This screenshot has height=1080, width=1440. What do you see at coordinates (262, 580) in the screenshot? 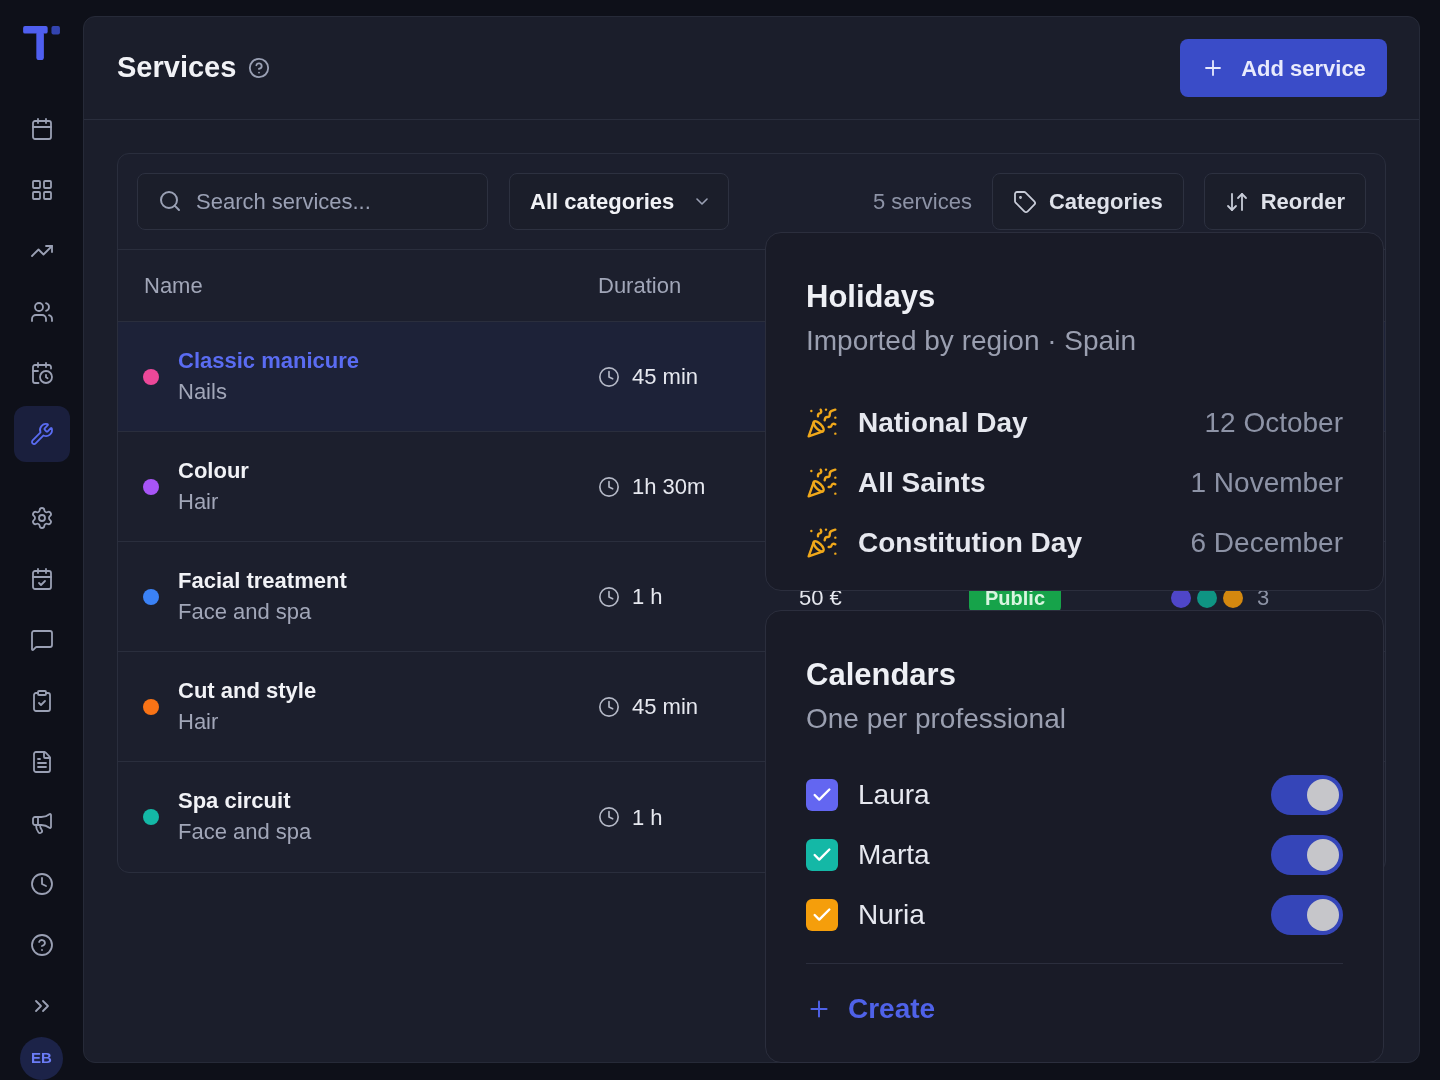
I see `service-name: Facial treatment` at bounding box center [262, 580].